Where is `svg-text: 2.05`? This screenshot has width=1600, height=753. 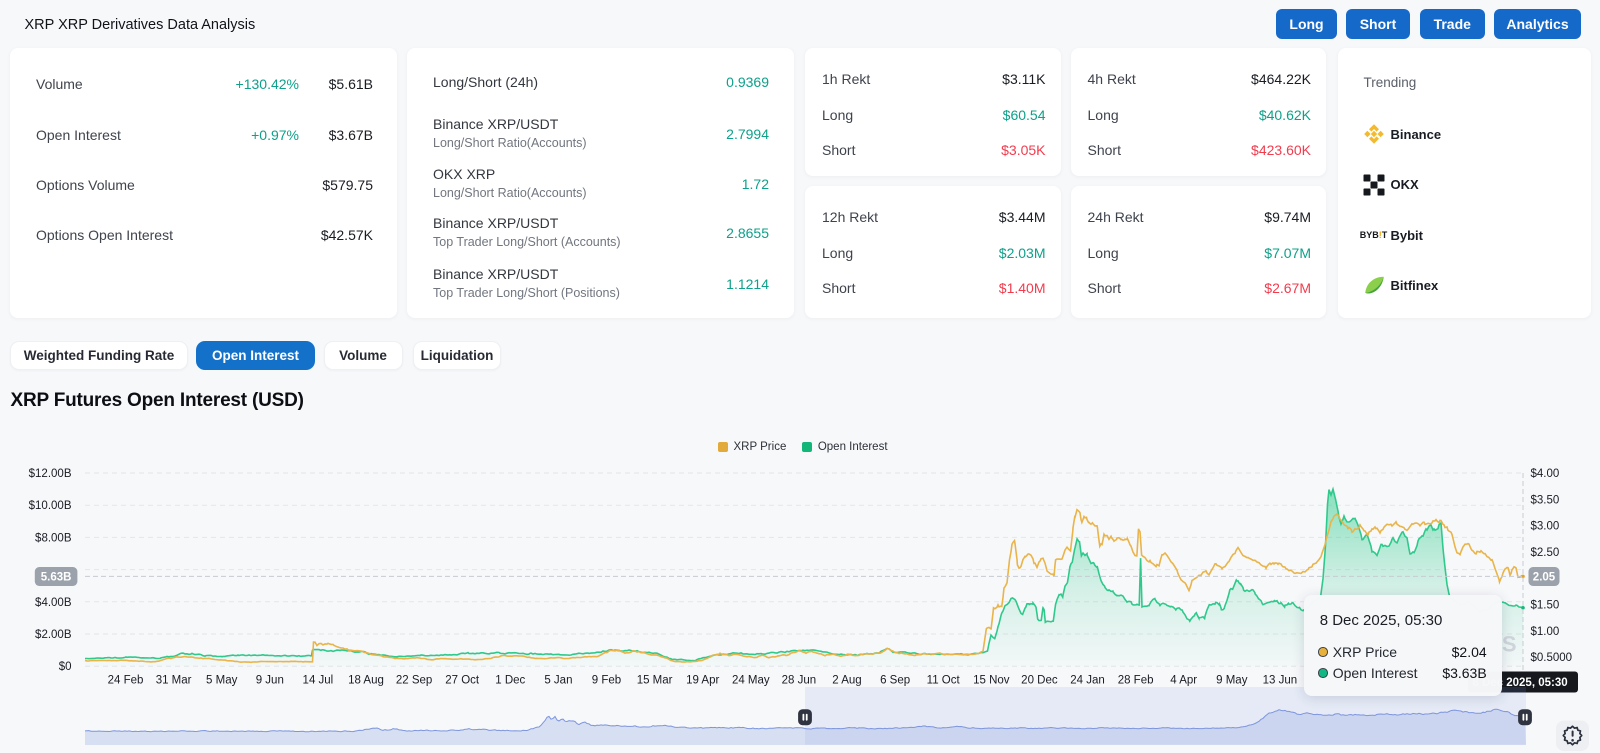
svg-text: 2.05 is located at coordinates (1544, 578).